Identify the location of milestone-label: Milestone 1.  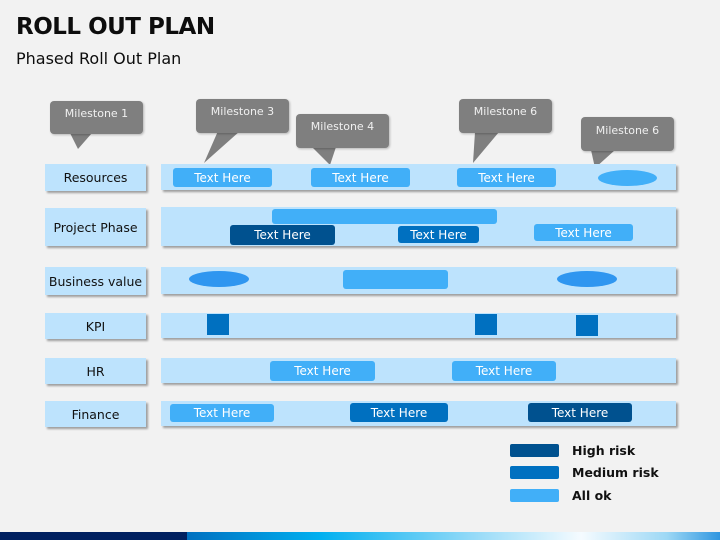
(96, 117).